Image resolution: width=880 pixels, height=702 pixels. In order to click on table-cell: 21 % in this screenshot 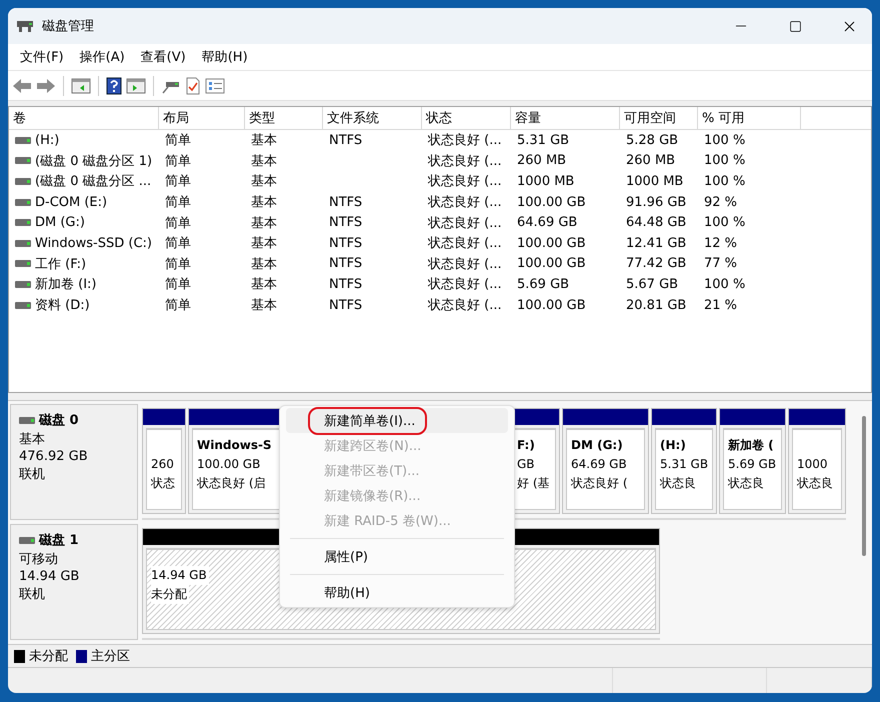, I will do `click(721, 305)`.